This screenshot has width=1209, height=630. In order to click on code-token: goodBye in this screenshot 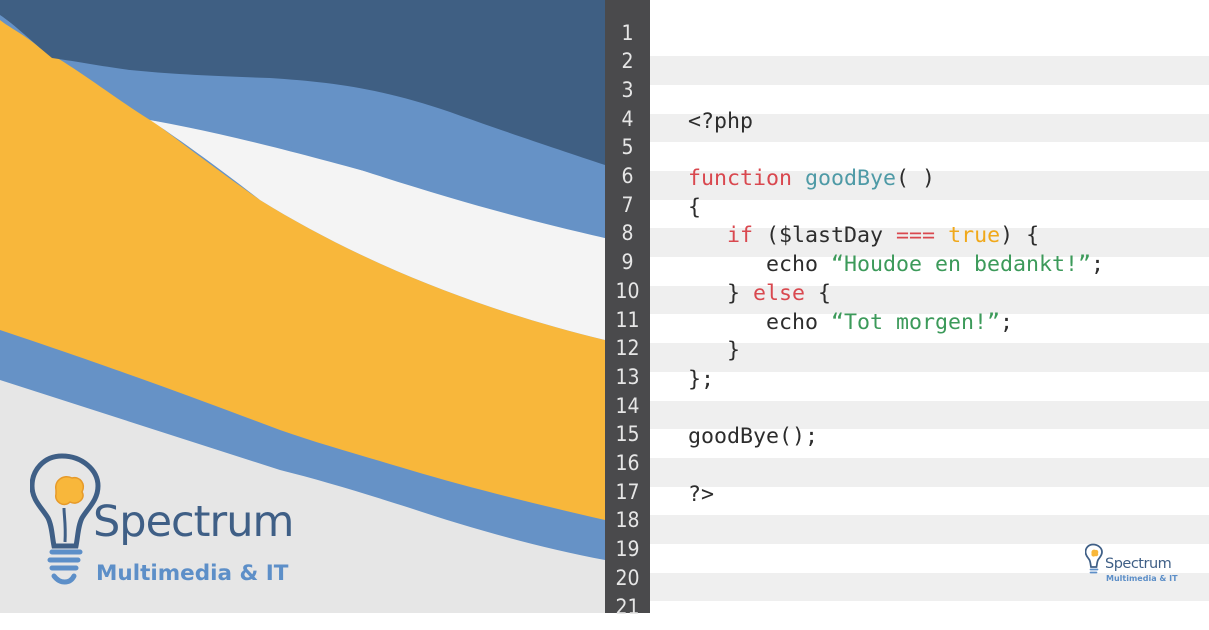, I will do `click(850, 178)`.